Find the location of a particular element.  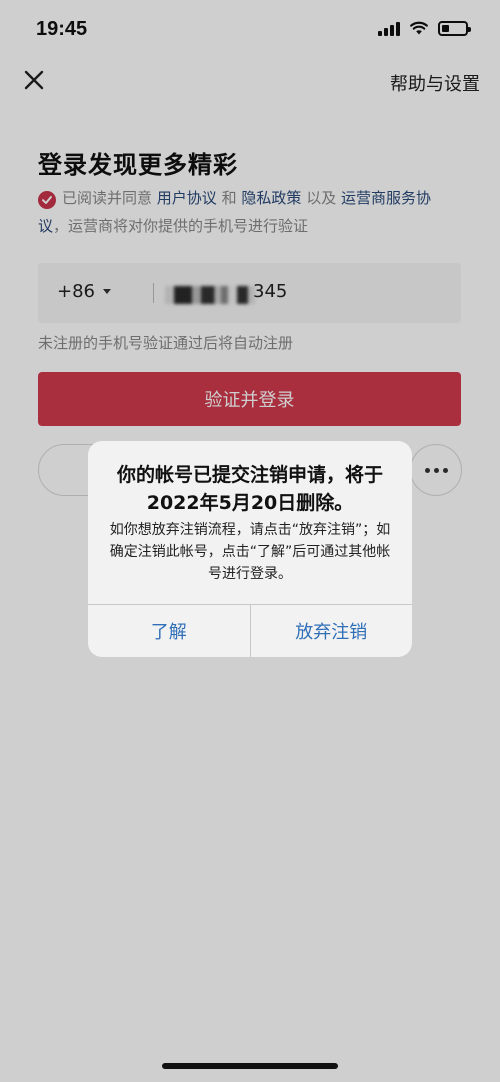

dialog-actions: 了解 放弃注销 is located at coordinates (250, 630).